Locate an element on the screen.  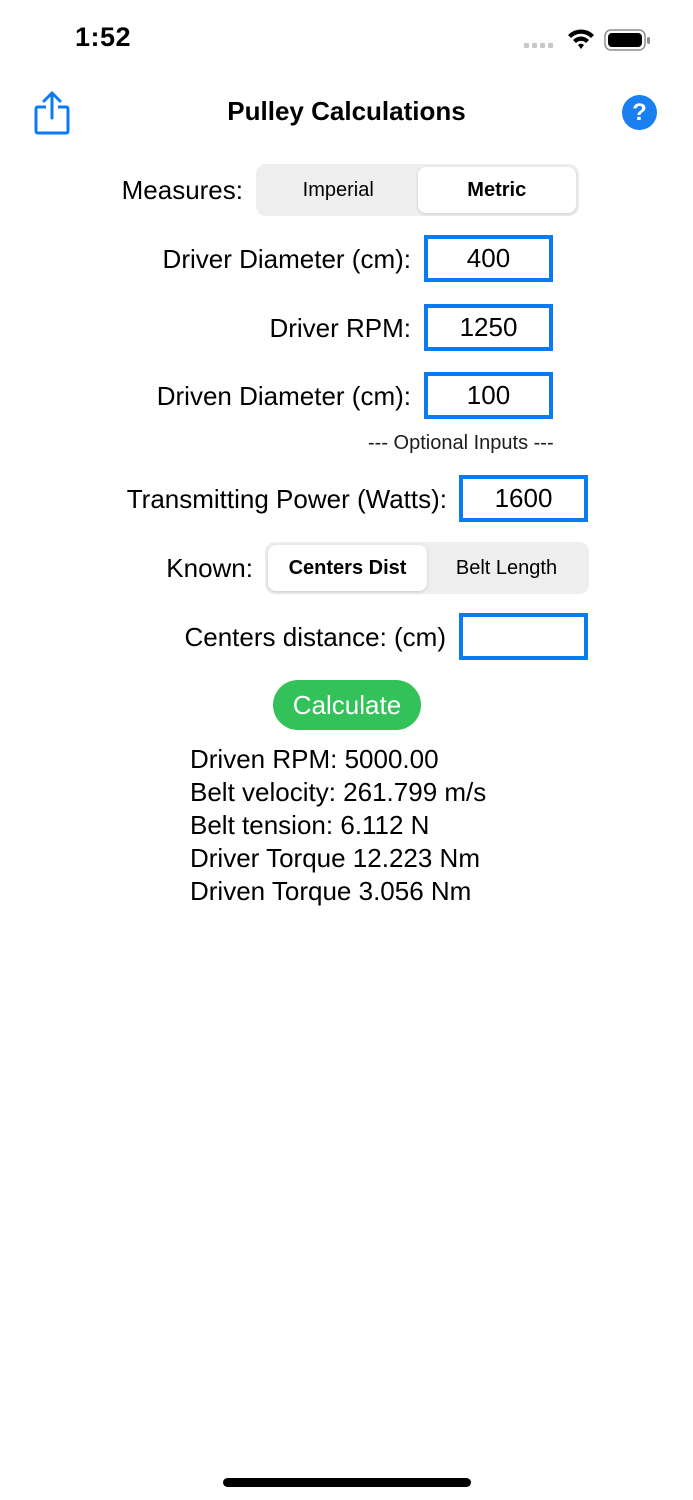
transmitting-power-field is located at coordinates (523, 498).